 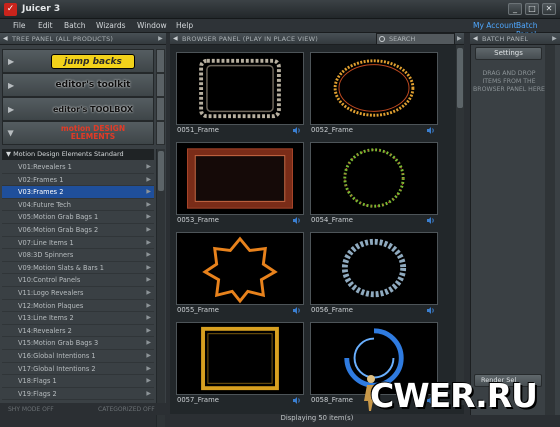 I want to click on tree-list-item: V16:Global Intentions 1 ▶, so click(x=78, y=356).